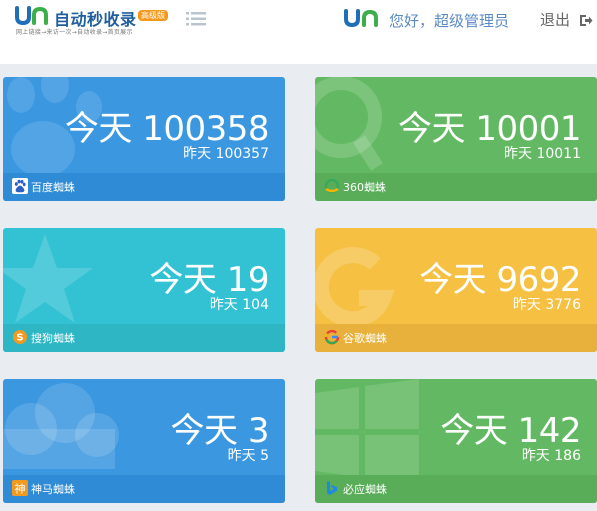 This screenshot has width=597, height=511. Describe the element at coordinates (332, 488) in the screenshot. I see `bing-icon` at that location.